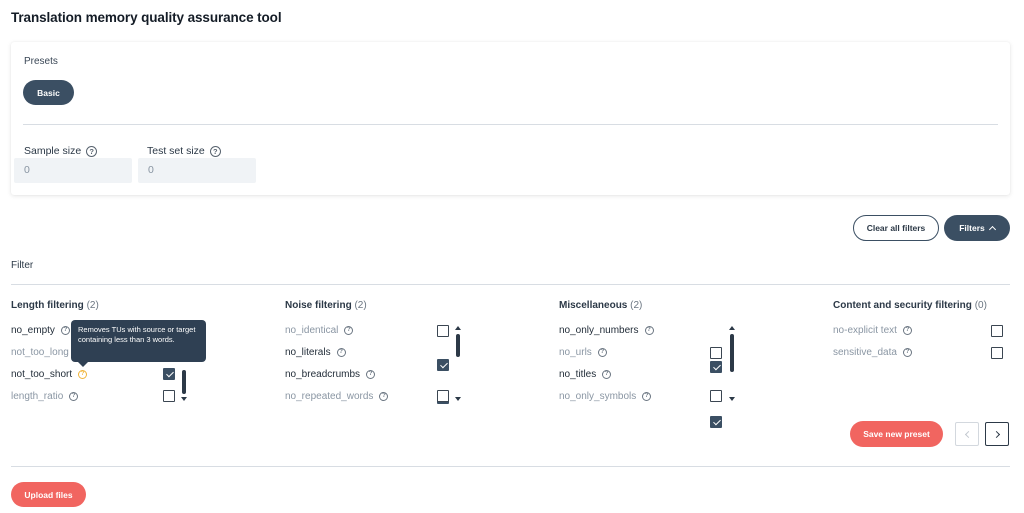  I want to click on filter-row: no_empty?, so click(40, 330).